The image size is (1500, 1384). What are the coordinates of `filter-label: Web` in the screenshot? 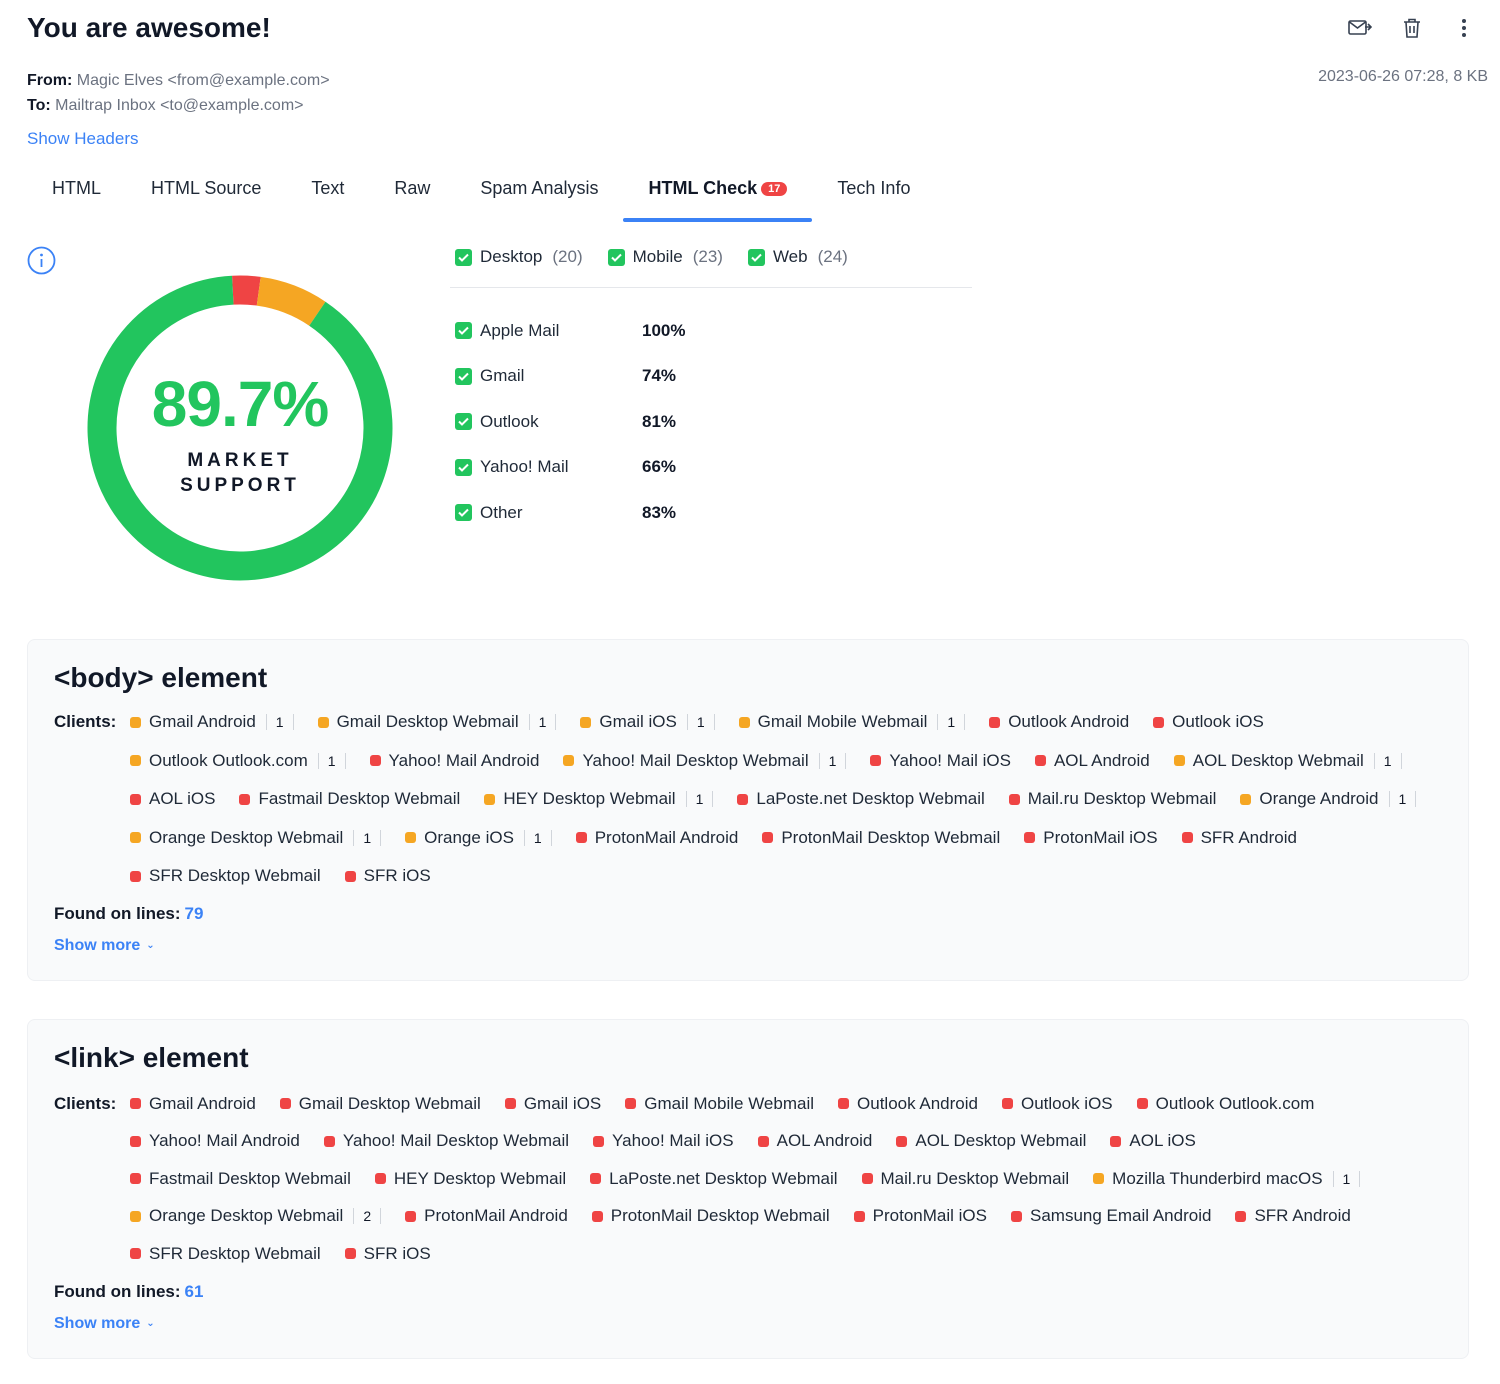 It's located at (790, 257).